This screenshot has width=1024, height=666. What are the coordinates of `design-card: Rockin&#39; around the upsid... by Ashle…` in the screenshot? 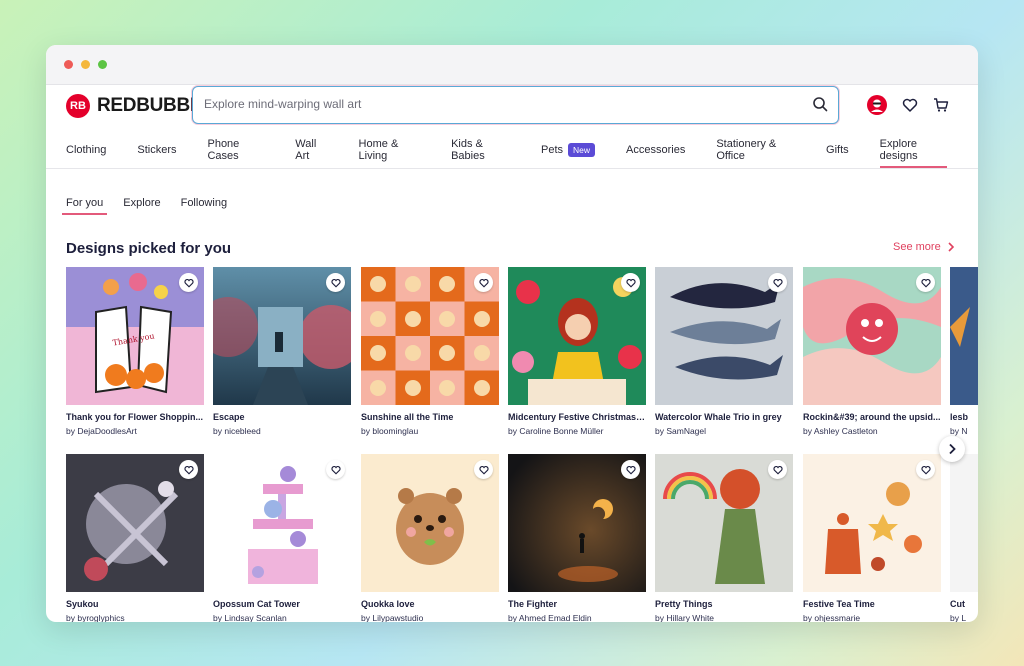 It's located at (872, 351).